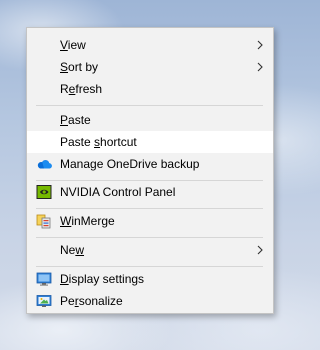 The height and width of the screenshot is (350, 320). What do you see at coordinates (44, 164) in the screenshot?
I see `onedrive-icon` at bounding box center [44, 164].